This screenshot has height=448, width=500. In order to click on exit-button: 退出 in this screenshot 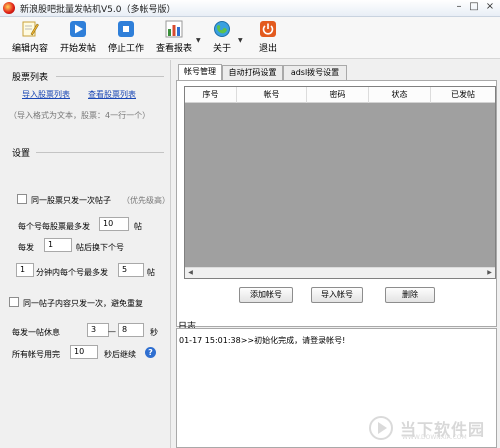, I will do `click(268, 39)`.